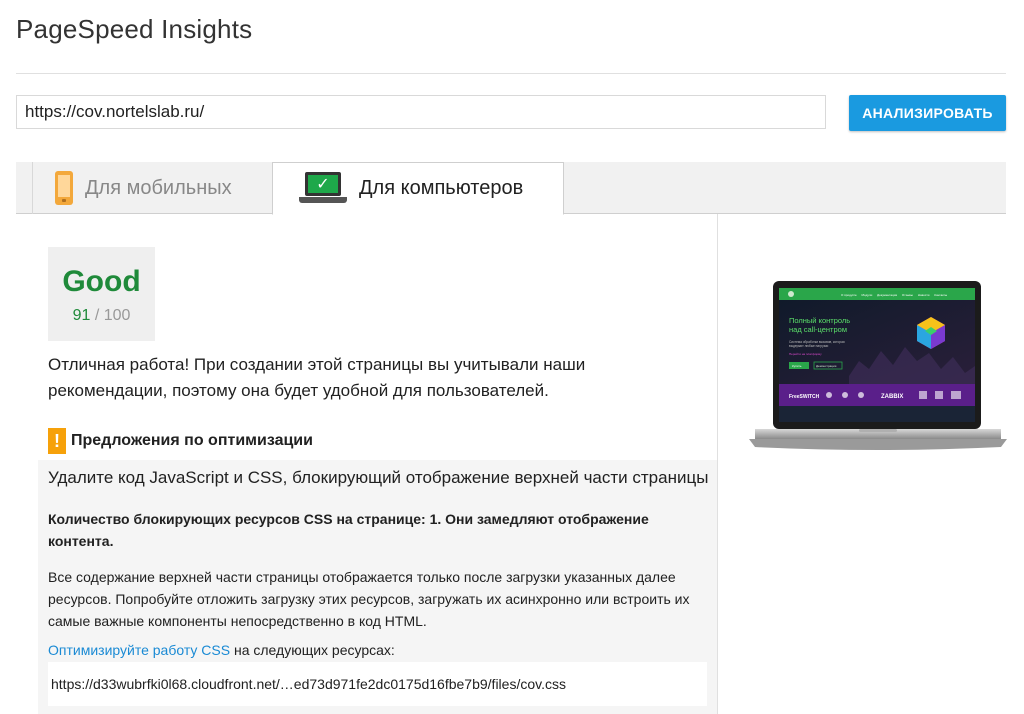 This screenshot has width=1024, height=714. I want to click on preview-logo-zabbix: ZABBIX, so click(892, 397).